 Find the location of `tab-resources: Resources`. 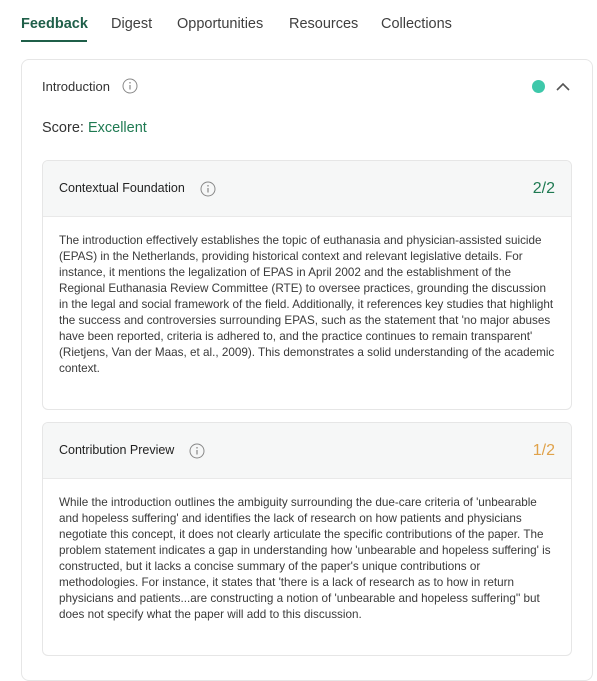

tab-resources: Resources is located at coordinates (323, 24).